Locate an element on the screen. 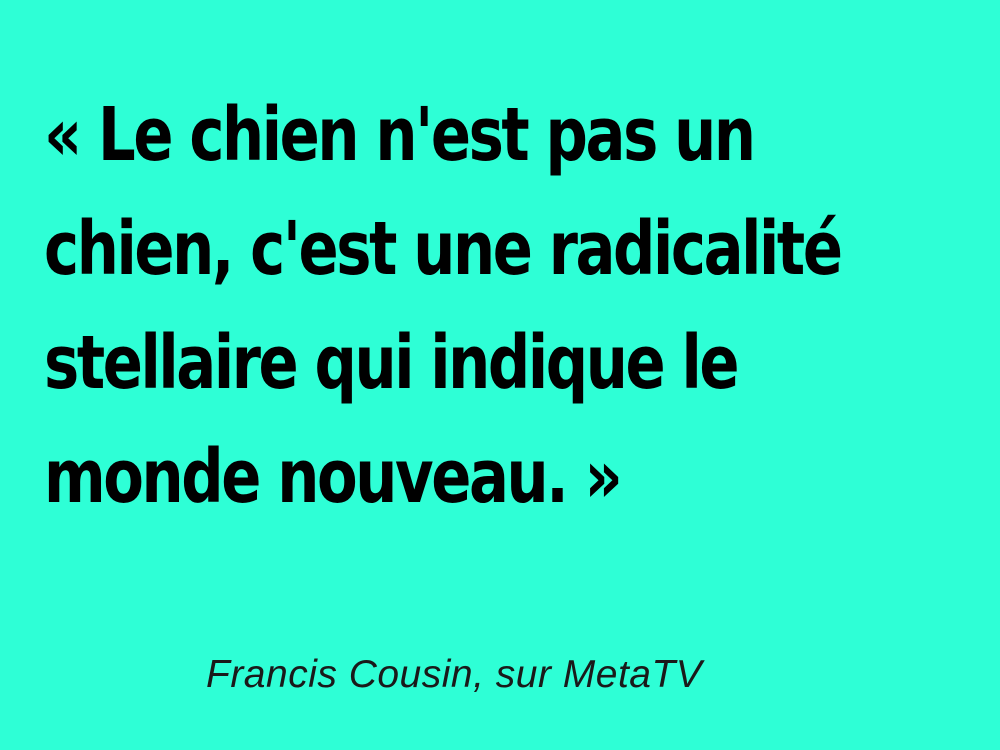 The width and height of the screenshot is (1000, 750). quote-line-1: « Le chien n'est pas un is located at coordinates (400, 135).